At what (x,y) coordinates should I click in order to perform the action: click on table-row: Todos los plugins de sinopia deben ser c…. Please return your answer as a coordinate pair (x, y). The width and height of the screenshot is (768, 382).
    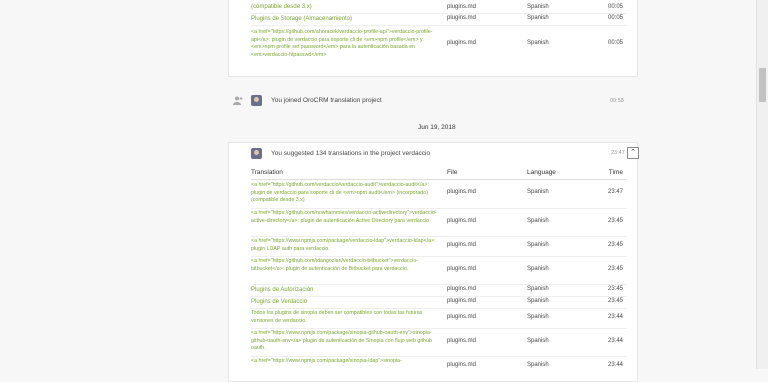
    Looking at the image, I should click on (439, 318).